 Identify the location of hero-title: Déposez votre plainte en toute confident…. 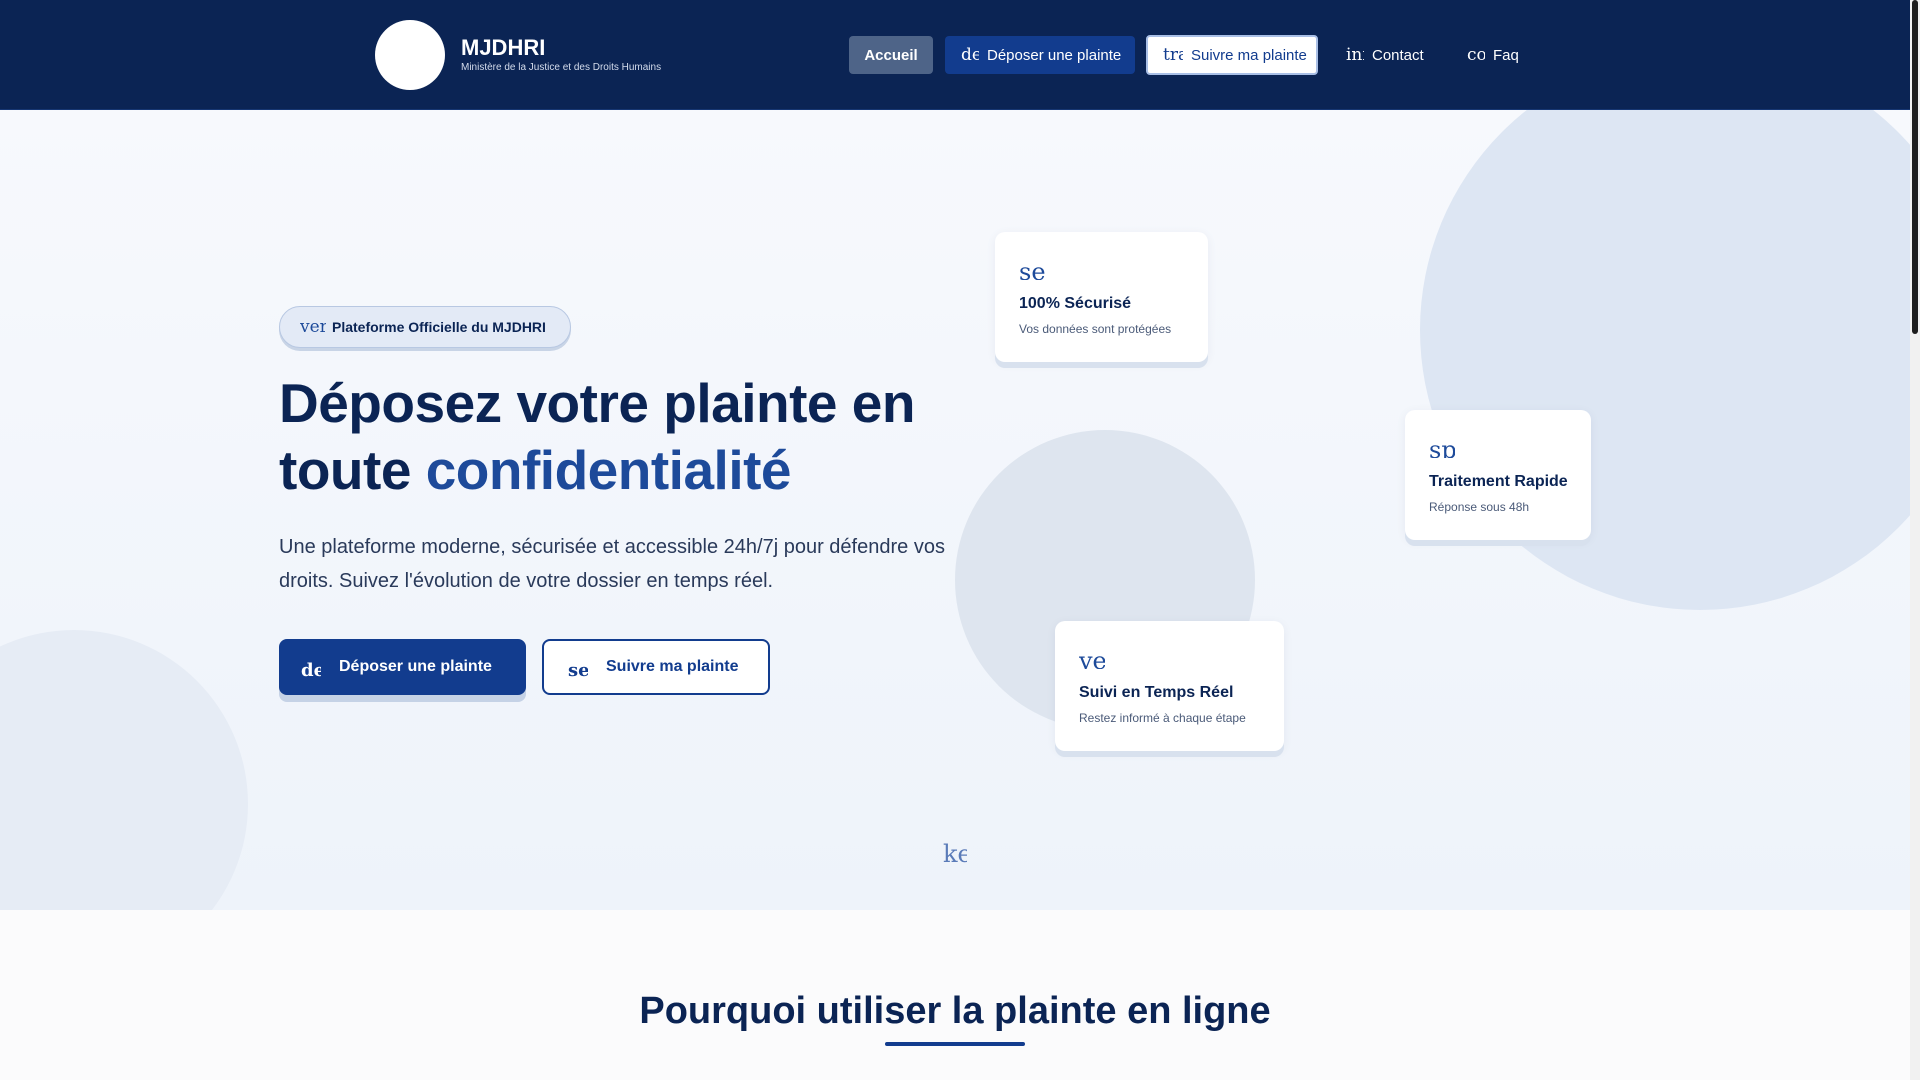
(629, 437).